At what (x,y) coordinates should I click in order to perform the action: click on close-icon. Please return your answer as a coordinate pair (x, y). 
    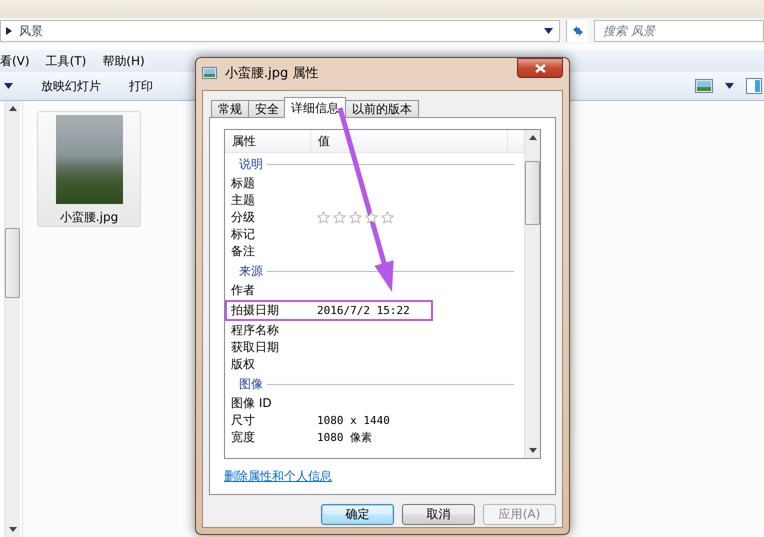
    Looking at the image, I should click on (540, 68).